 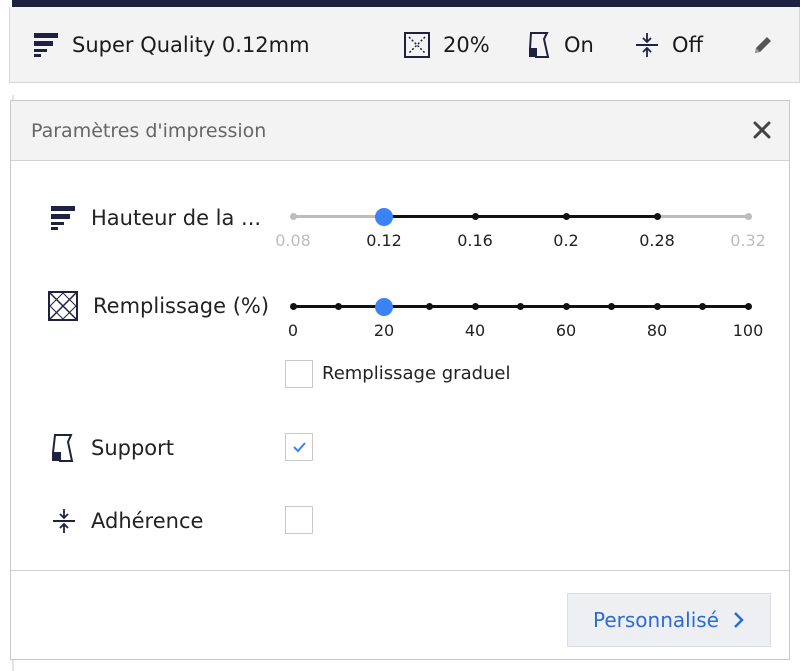 What do you see at coordinates (657, 240) in the screenshot?
I see `layer-height-tick-label: 0.28` at bounding box center [657, 240].